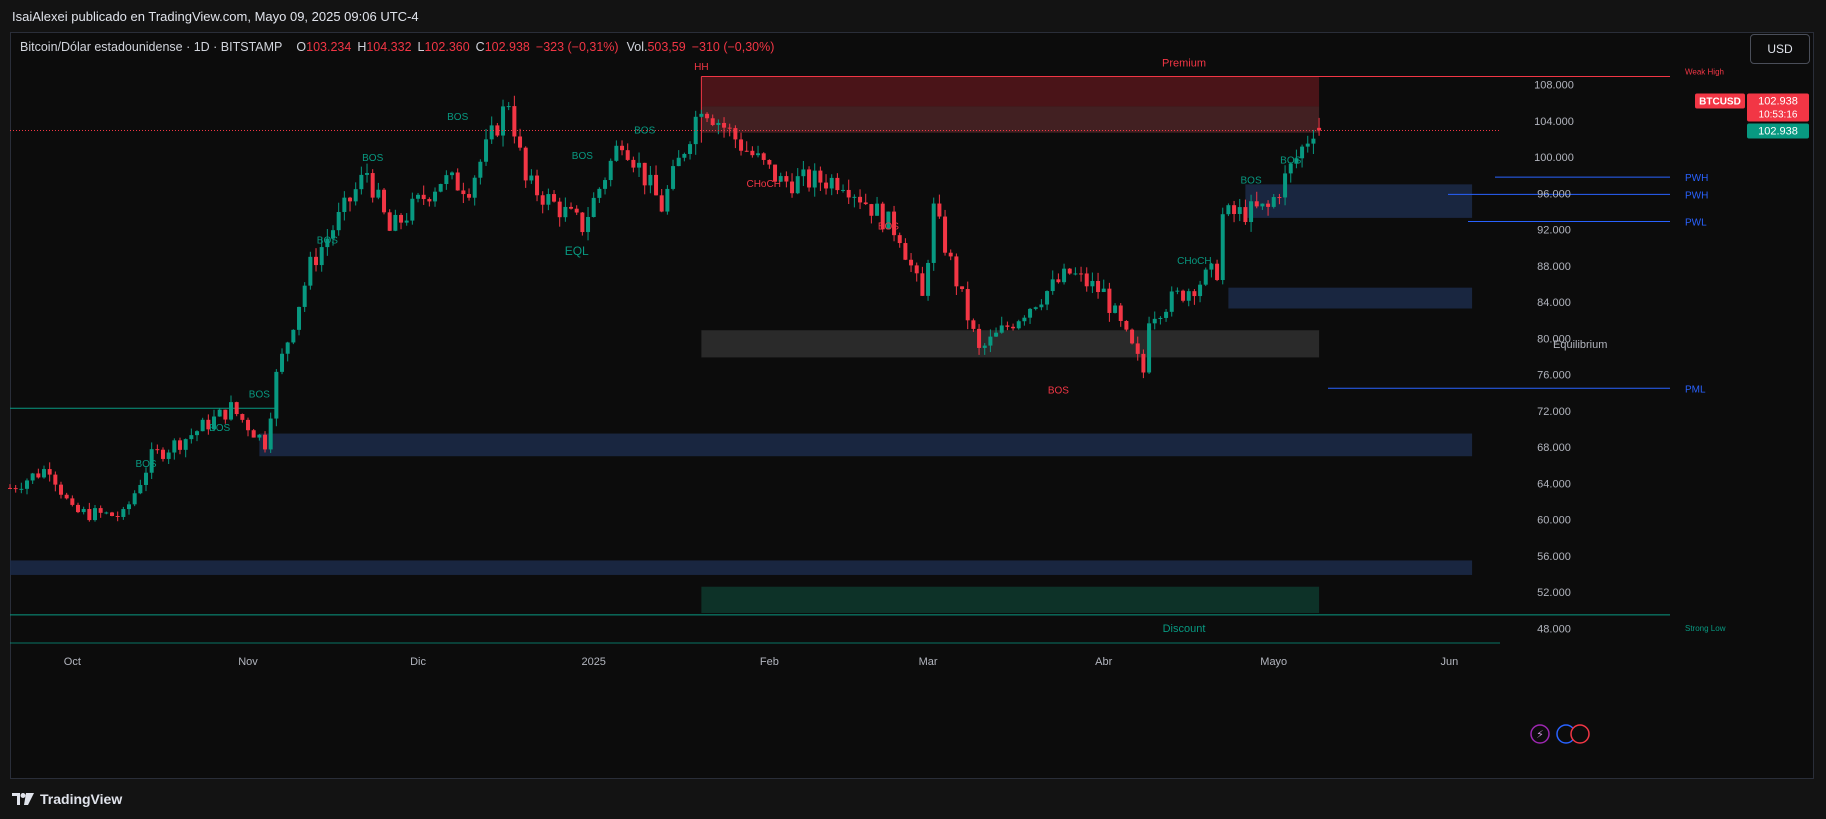 The height and width of the screenshot is (819, 1826). Describe the element at coordinates (577, 47) in the screenshot. I see `change-value: −323 (−0,31%)` at that location.